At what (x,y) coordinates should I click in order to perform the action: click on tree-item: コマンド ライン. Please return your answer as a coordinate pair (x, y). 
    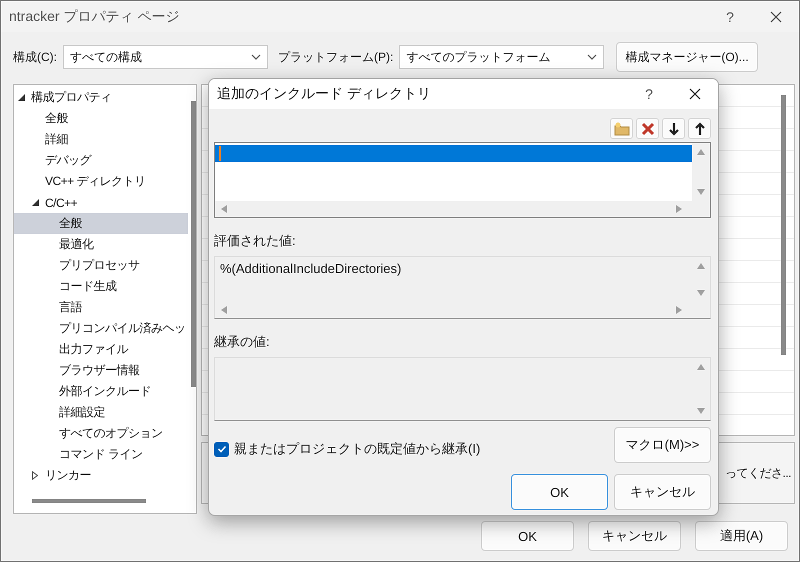
    Looking at the image, I should click on (101, 454).